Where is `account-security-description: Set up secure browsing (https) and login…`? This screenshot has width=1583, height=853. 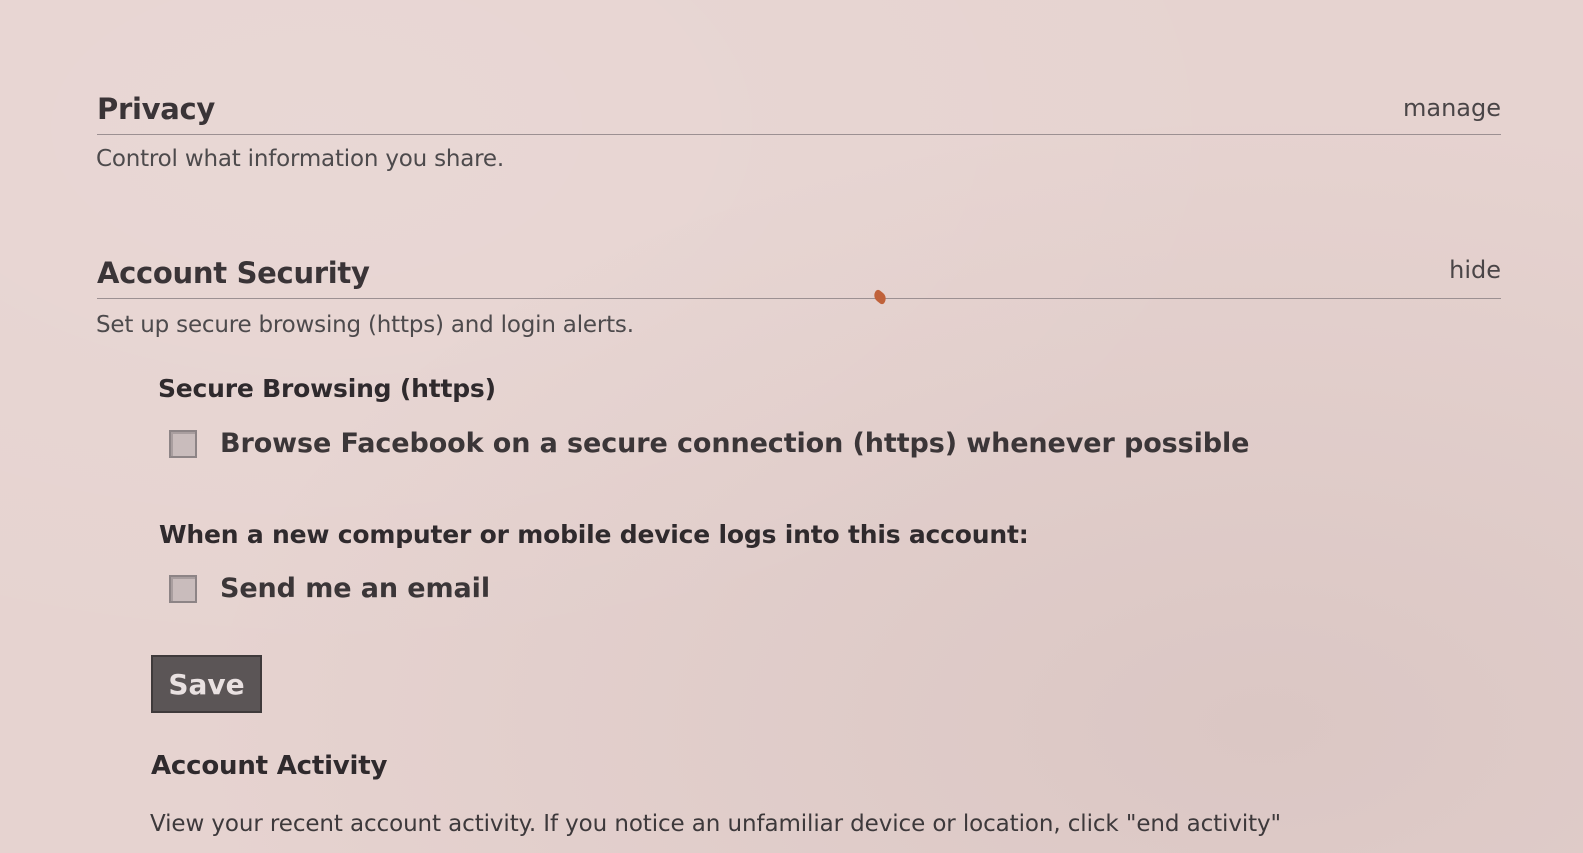
account-security-description: Set up secure browsing (https) and login… is located at coordinates (365, 325).